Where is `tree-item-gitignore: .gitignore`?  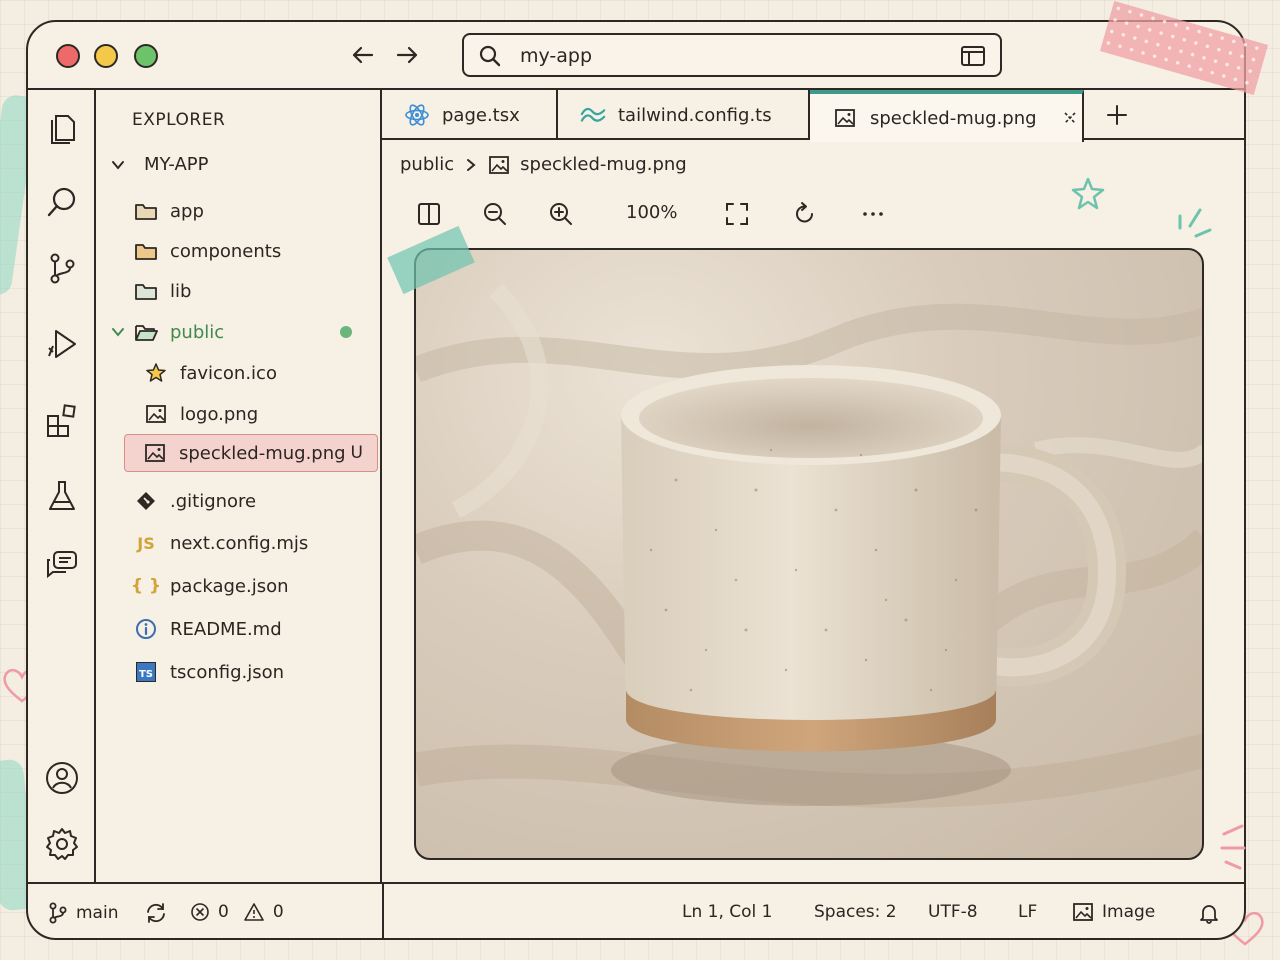
tree-item-gitignore: .gitignore is located at coordinates (238, 501).